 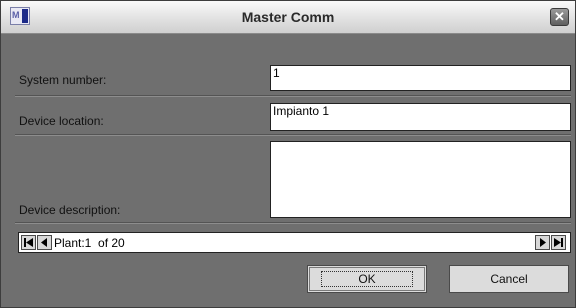 I want to click on first-record-button, so click(x=28, y=242).